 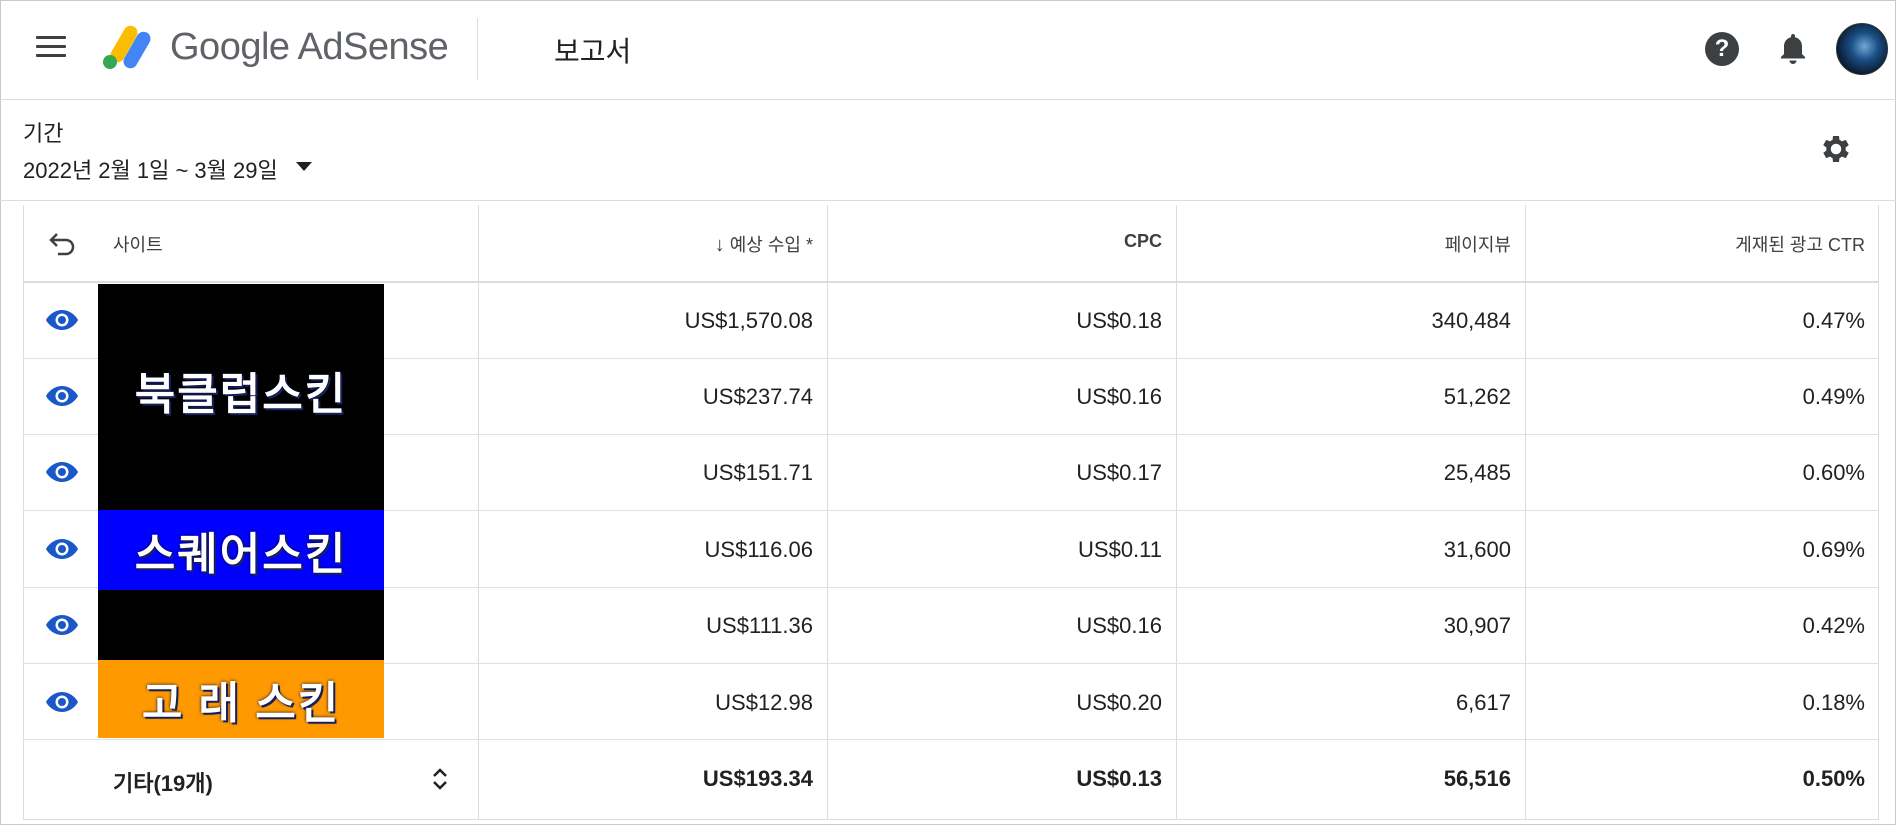 What do you see at coordinates (1732, 244) in the screenshot?
I see `column-header-ctr: 게재된 광고 CTR` at bounding box center [1732, 244].